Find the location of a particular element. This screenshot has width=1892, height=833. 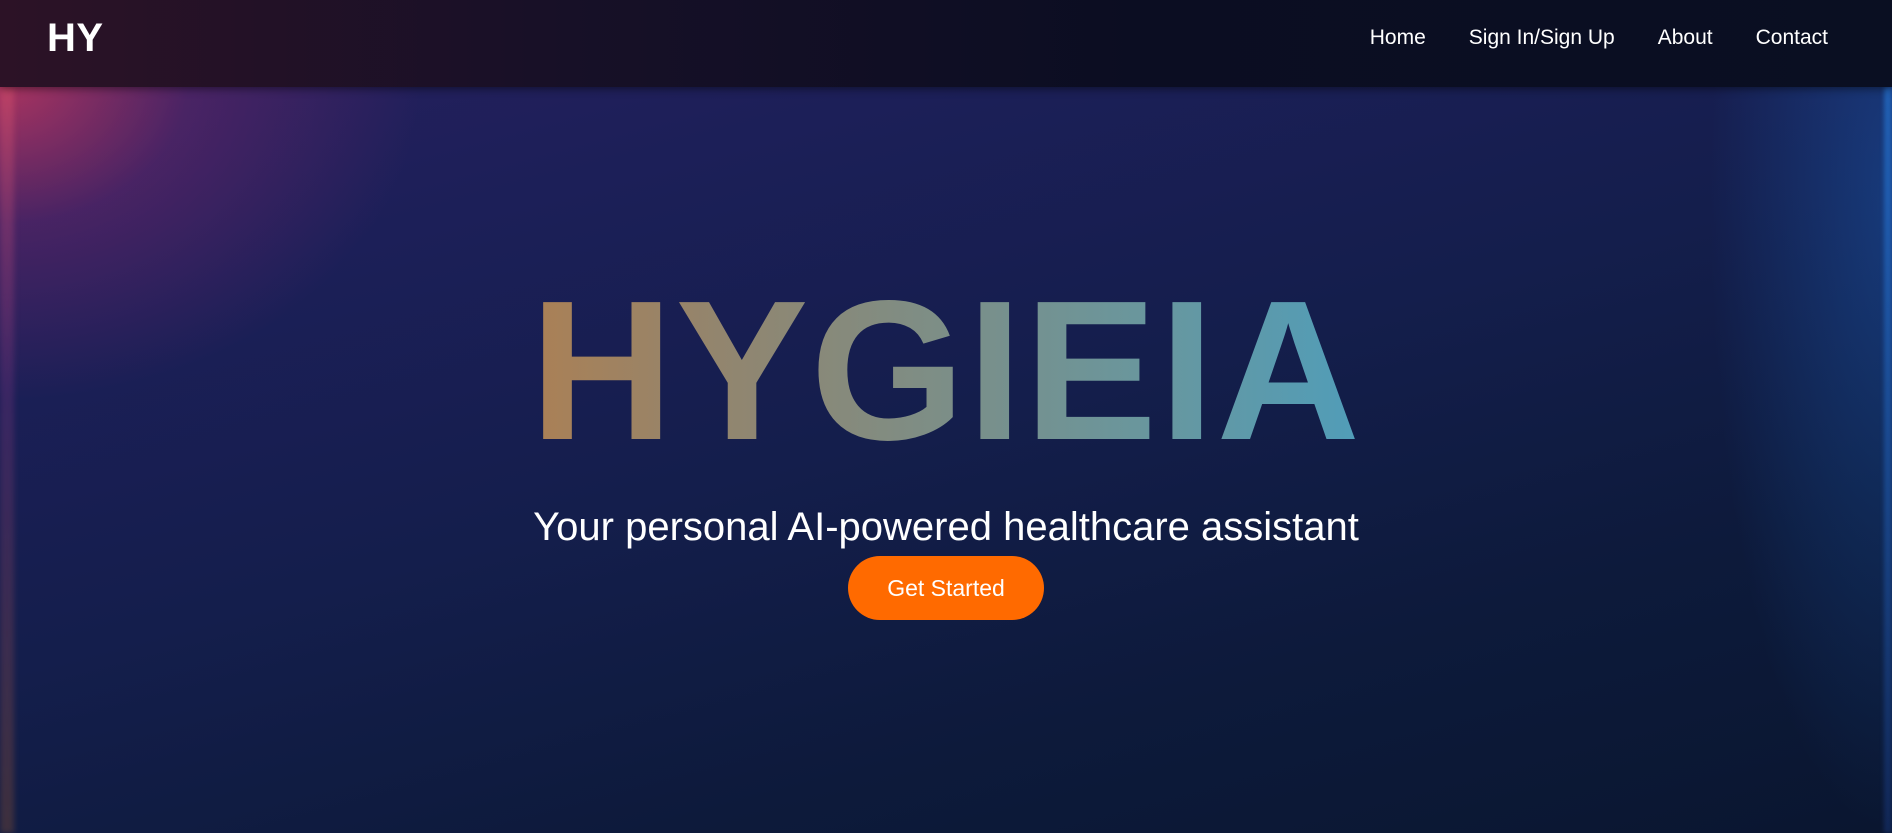

nav-link-home: Home is located at coordinates (1398, 38).